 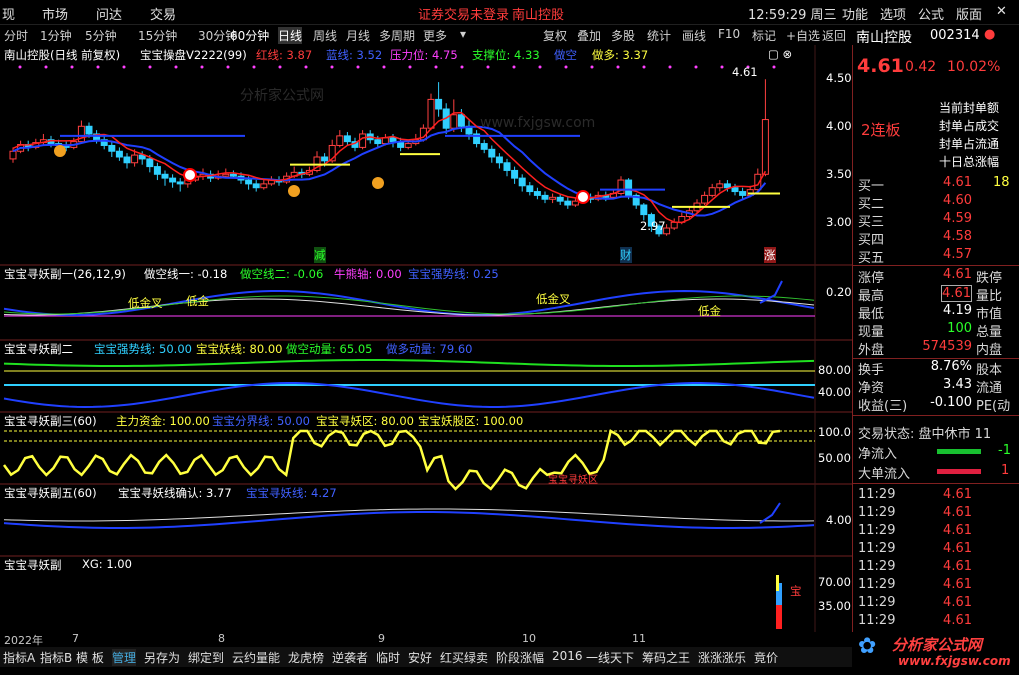 What do you see at coordinates (388, 657) in the screenshot?
I see `indicator-tab: 临时` at bounding box center [388, 657].